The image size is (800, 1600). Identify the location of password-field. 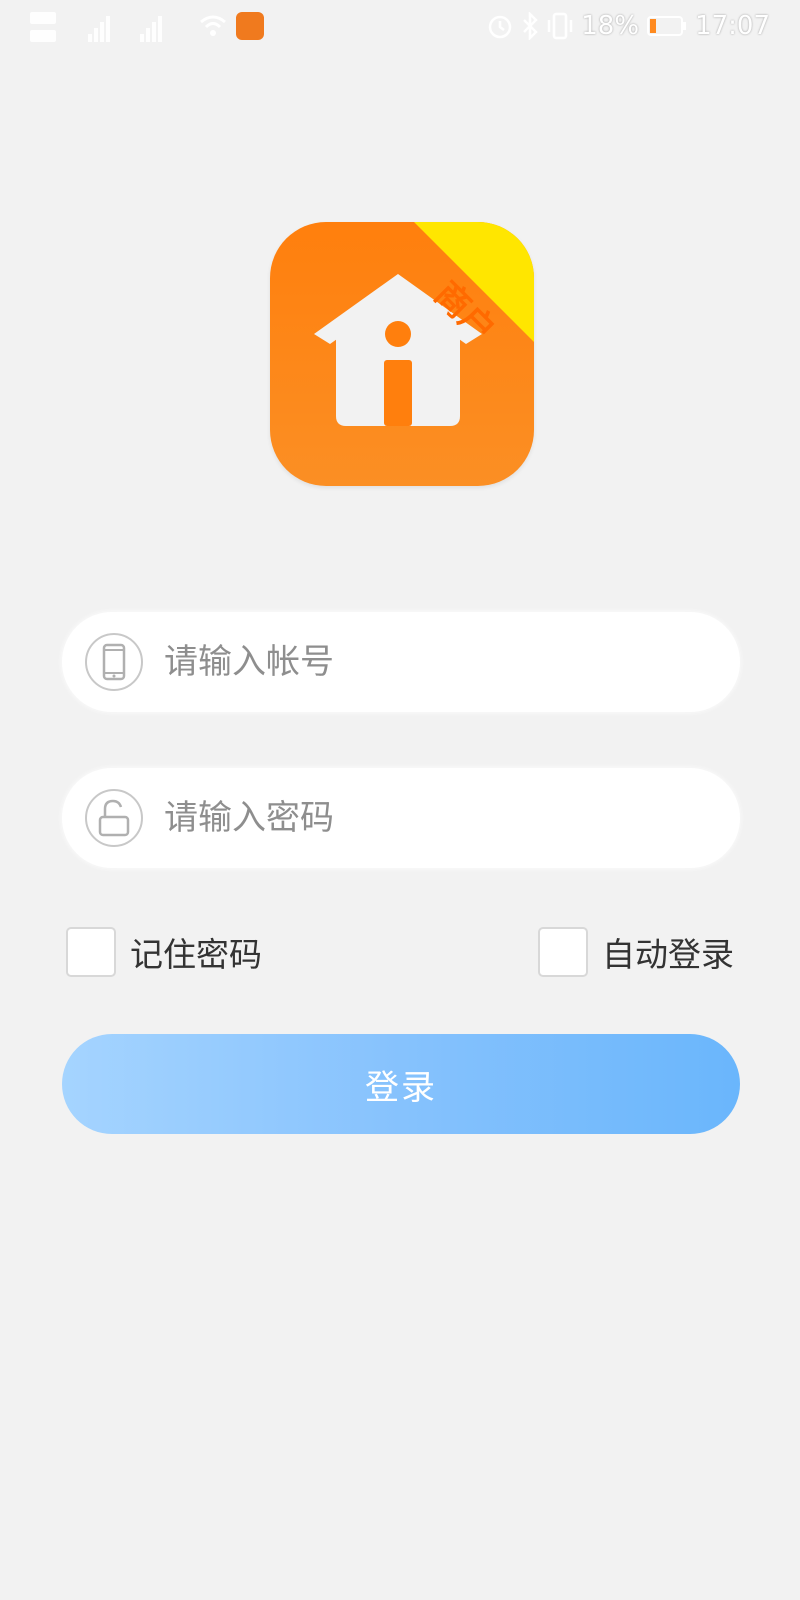
(401, 818).